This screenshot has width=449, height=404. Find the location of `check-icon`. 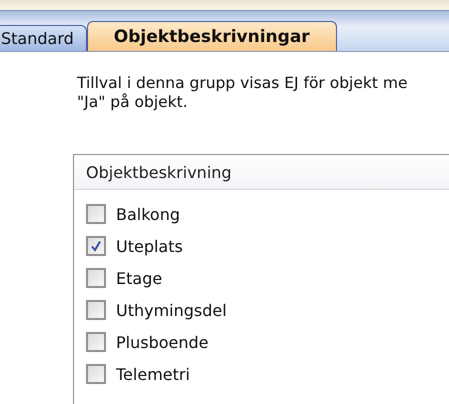

check-icon is located at coordinates (96, 246).